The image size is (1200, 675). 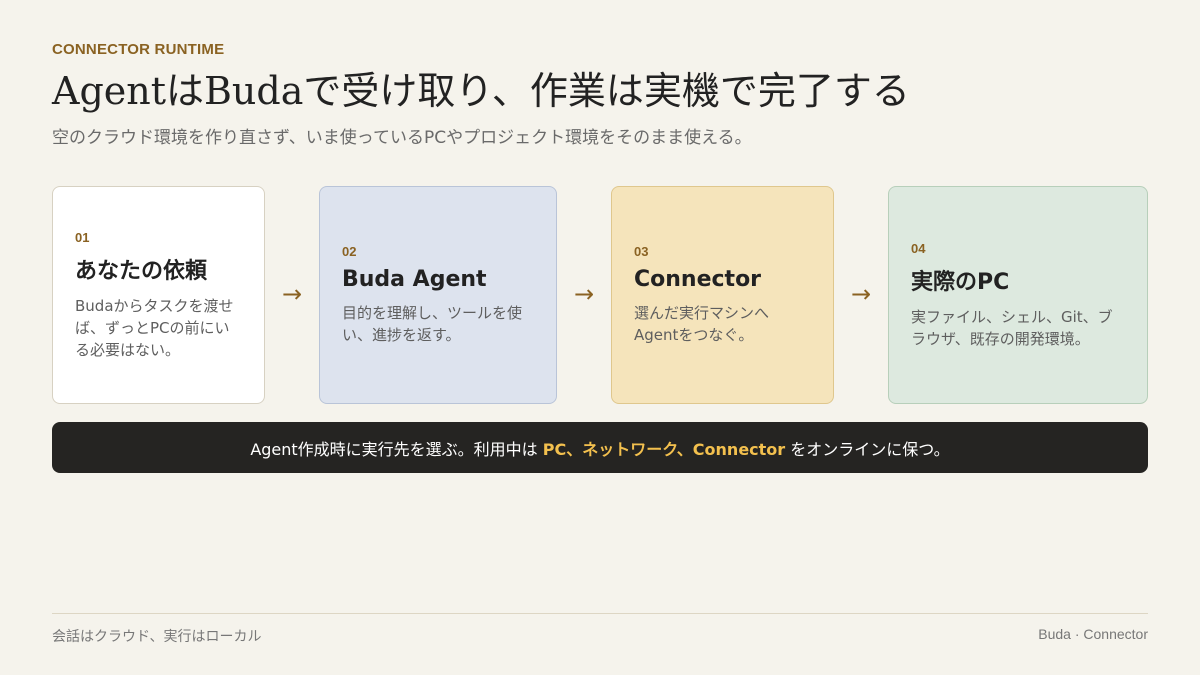 I want to click on step-title: Buda Agent, so click(x=414, y=279).